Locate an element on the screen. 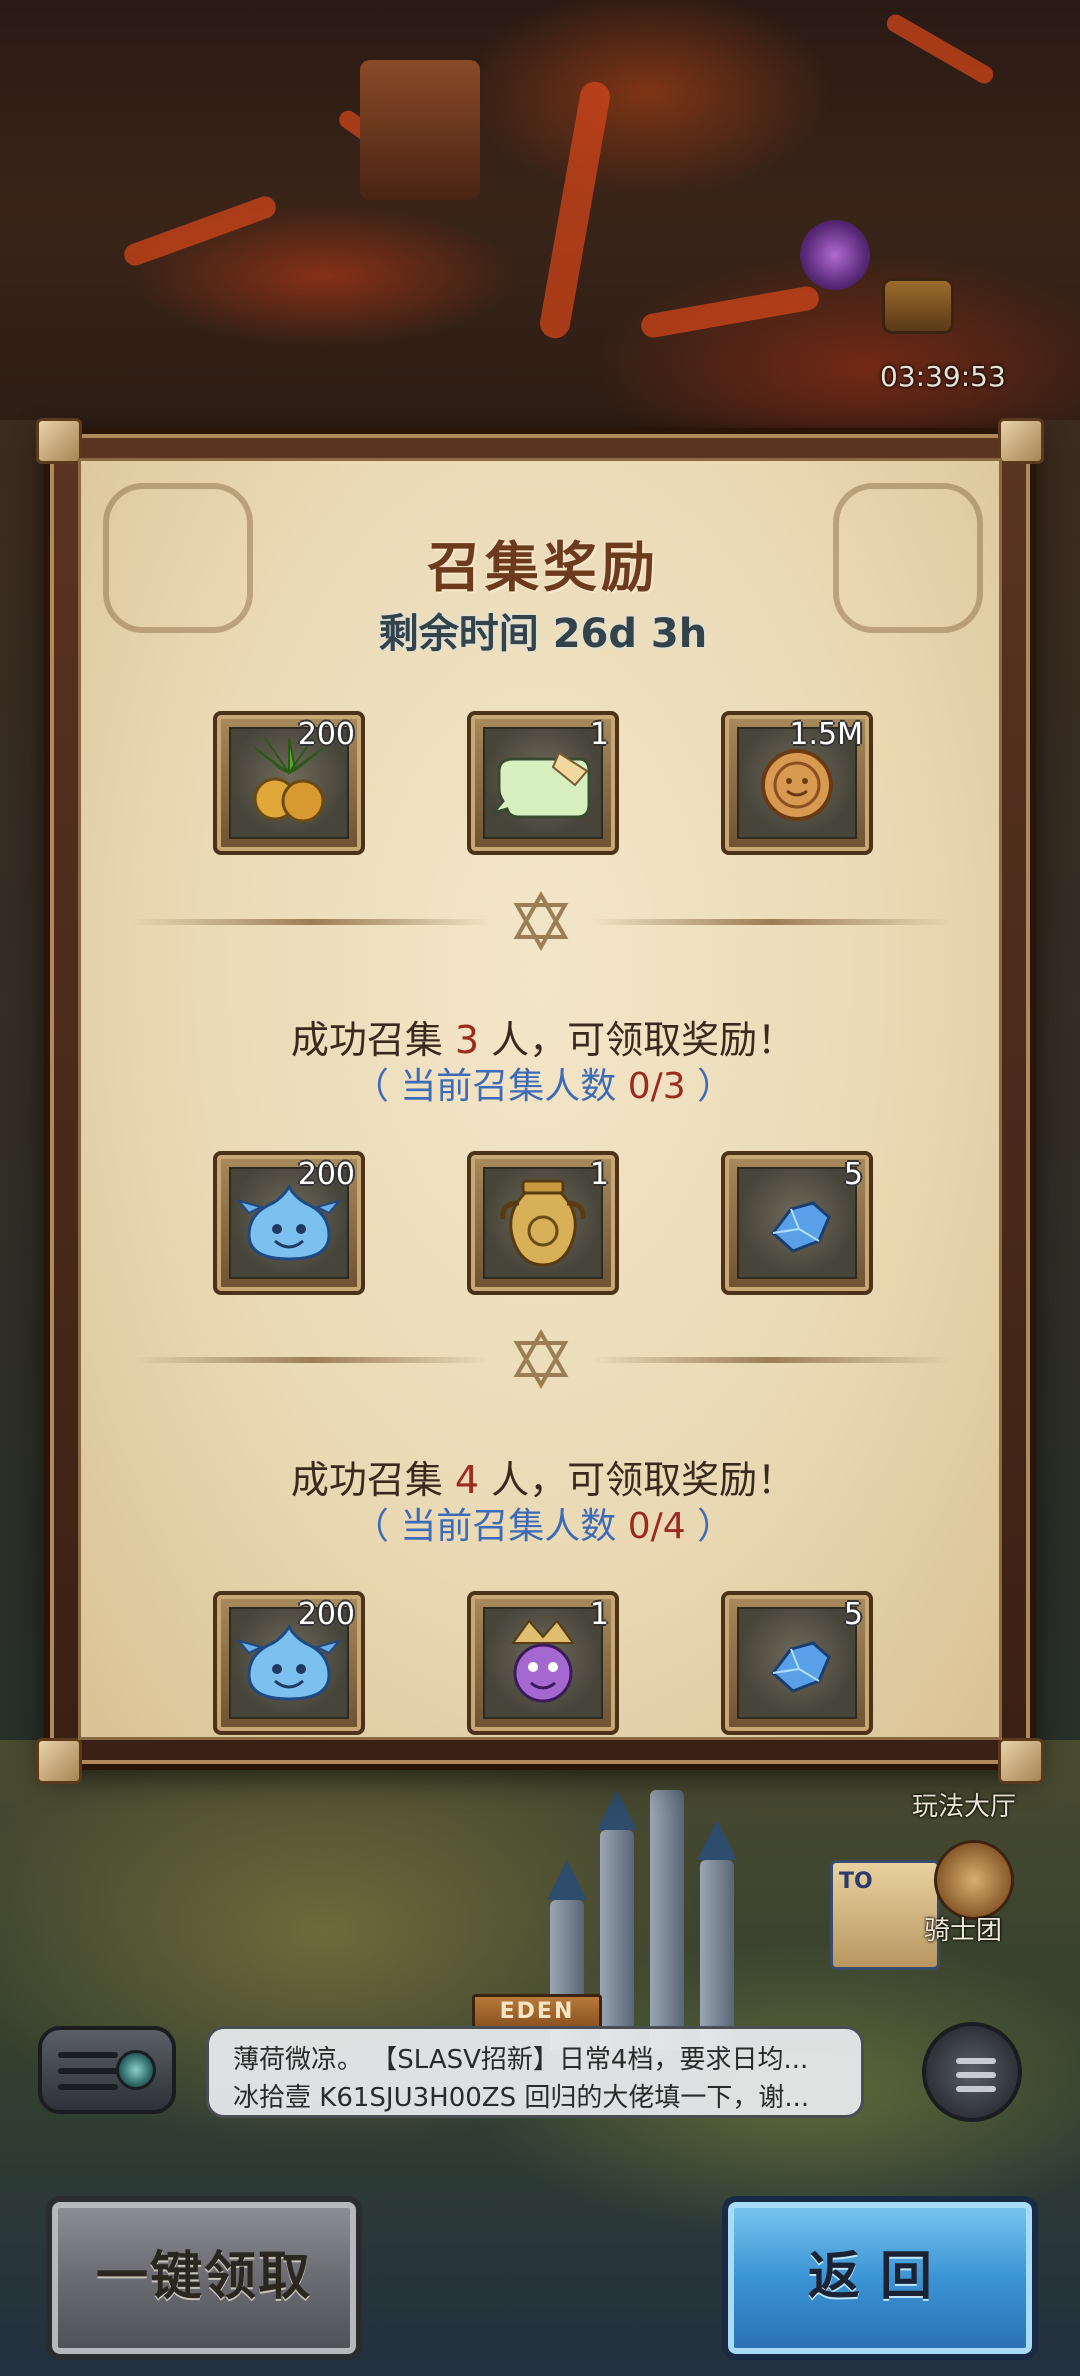 The width and height of the screenshot is (1080, 2376). menu-list-icon is located at coordinates (972, 2072).